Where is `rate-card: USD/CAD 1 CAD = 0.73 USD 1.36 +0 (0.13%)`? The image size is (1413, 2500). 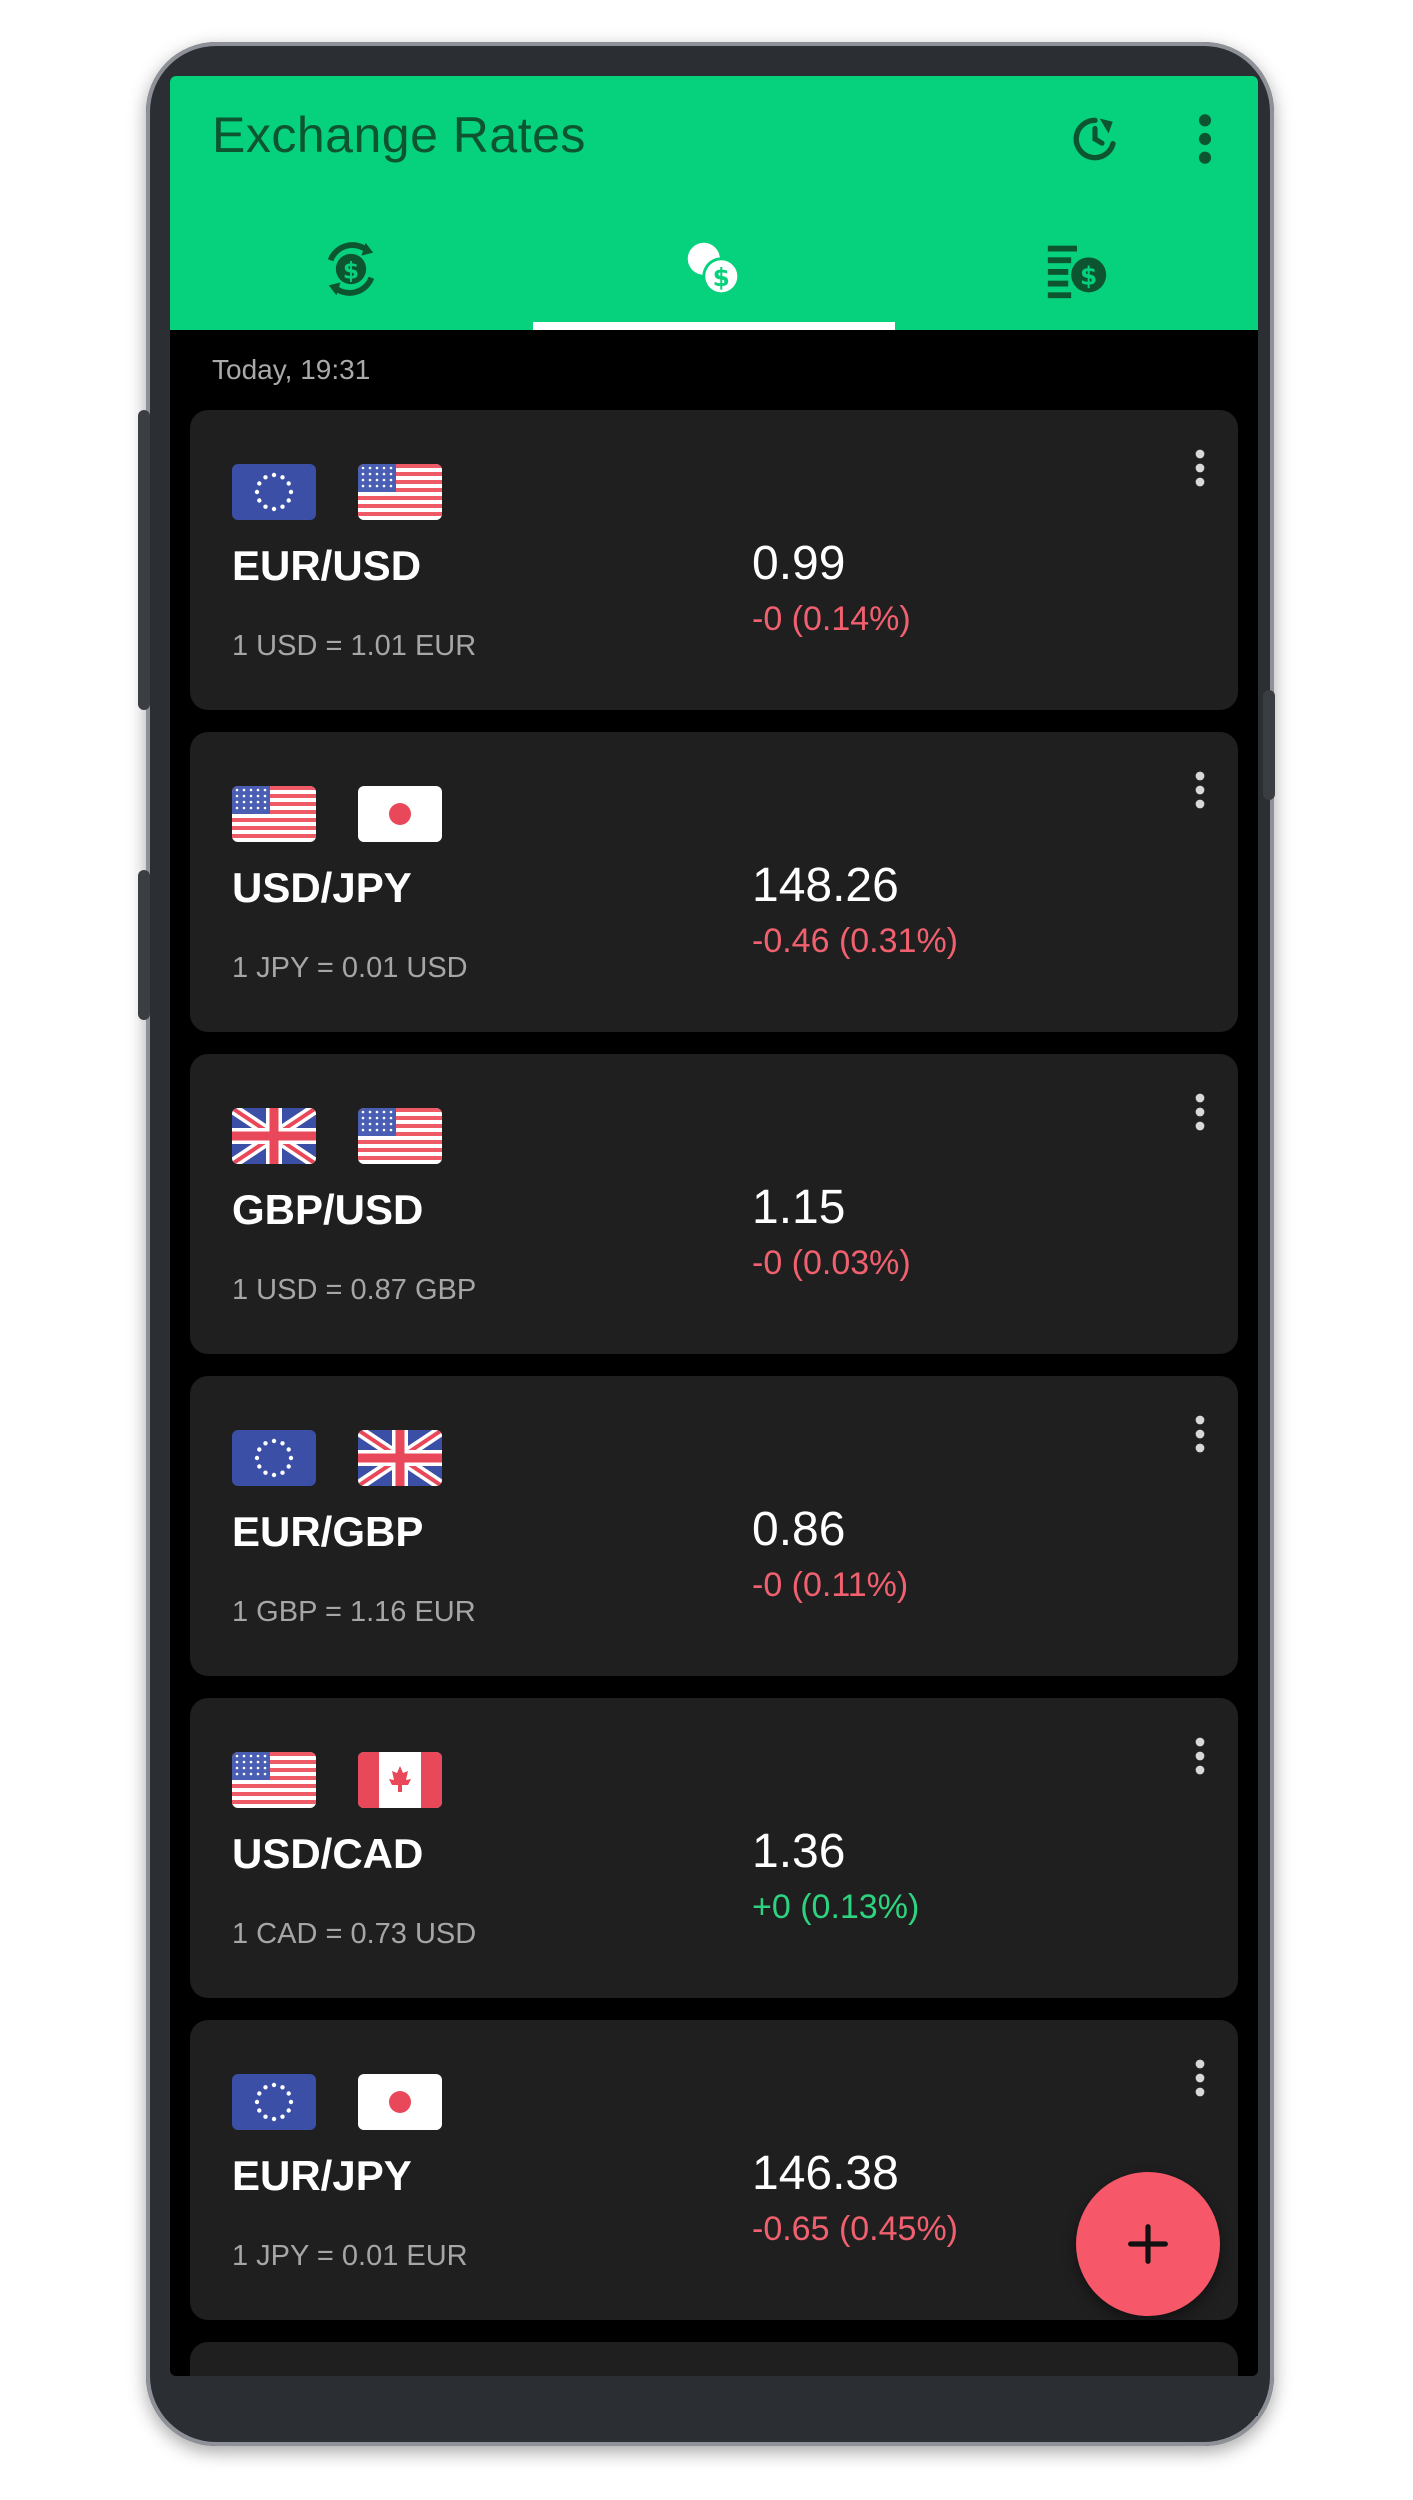 rate-card: USD/CAD 1 CAD = 0.73 USD 1.36 +0 (0.13%) is located at coordinates (714, 1848).